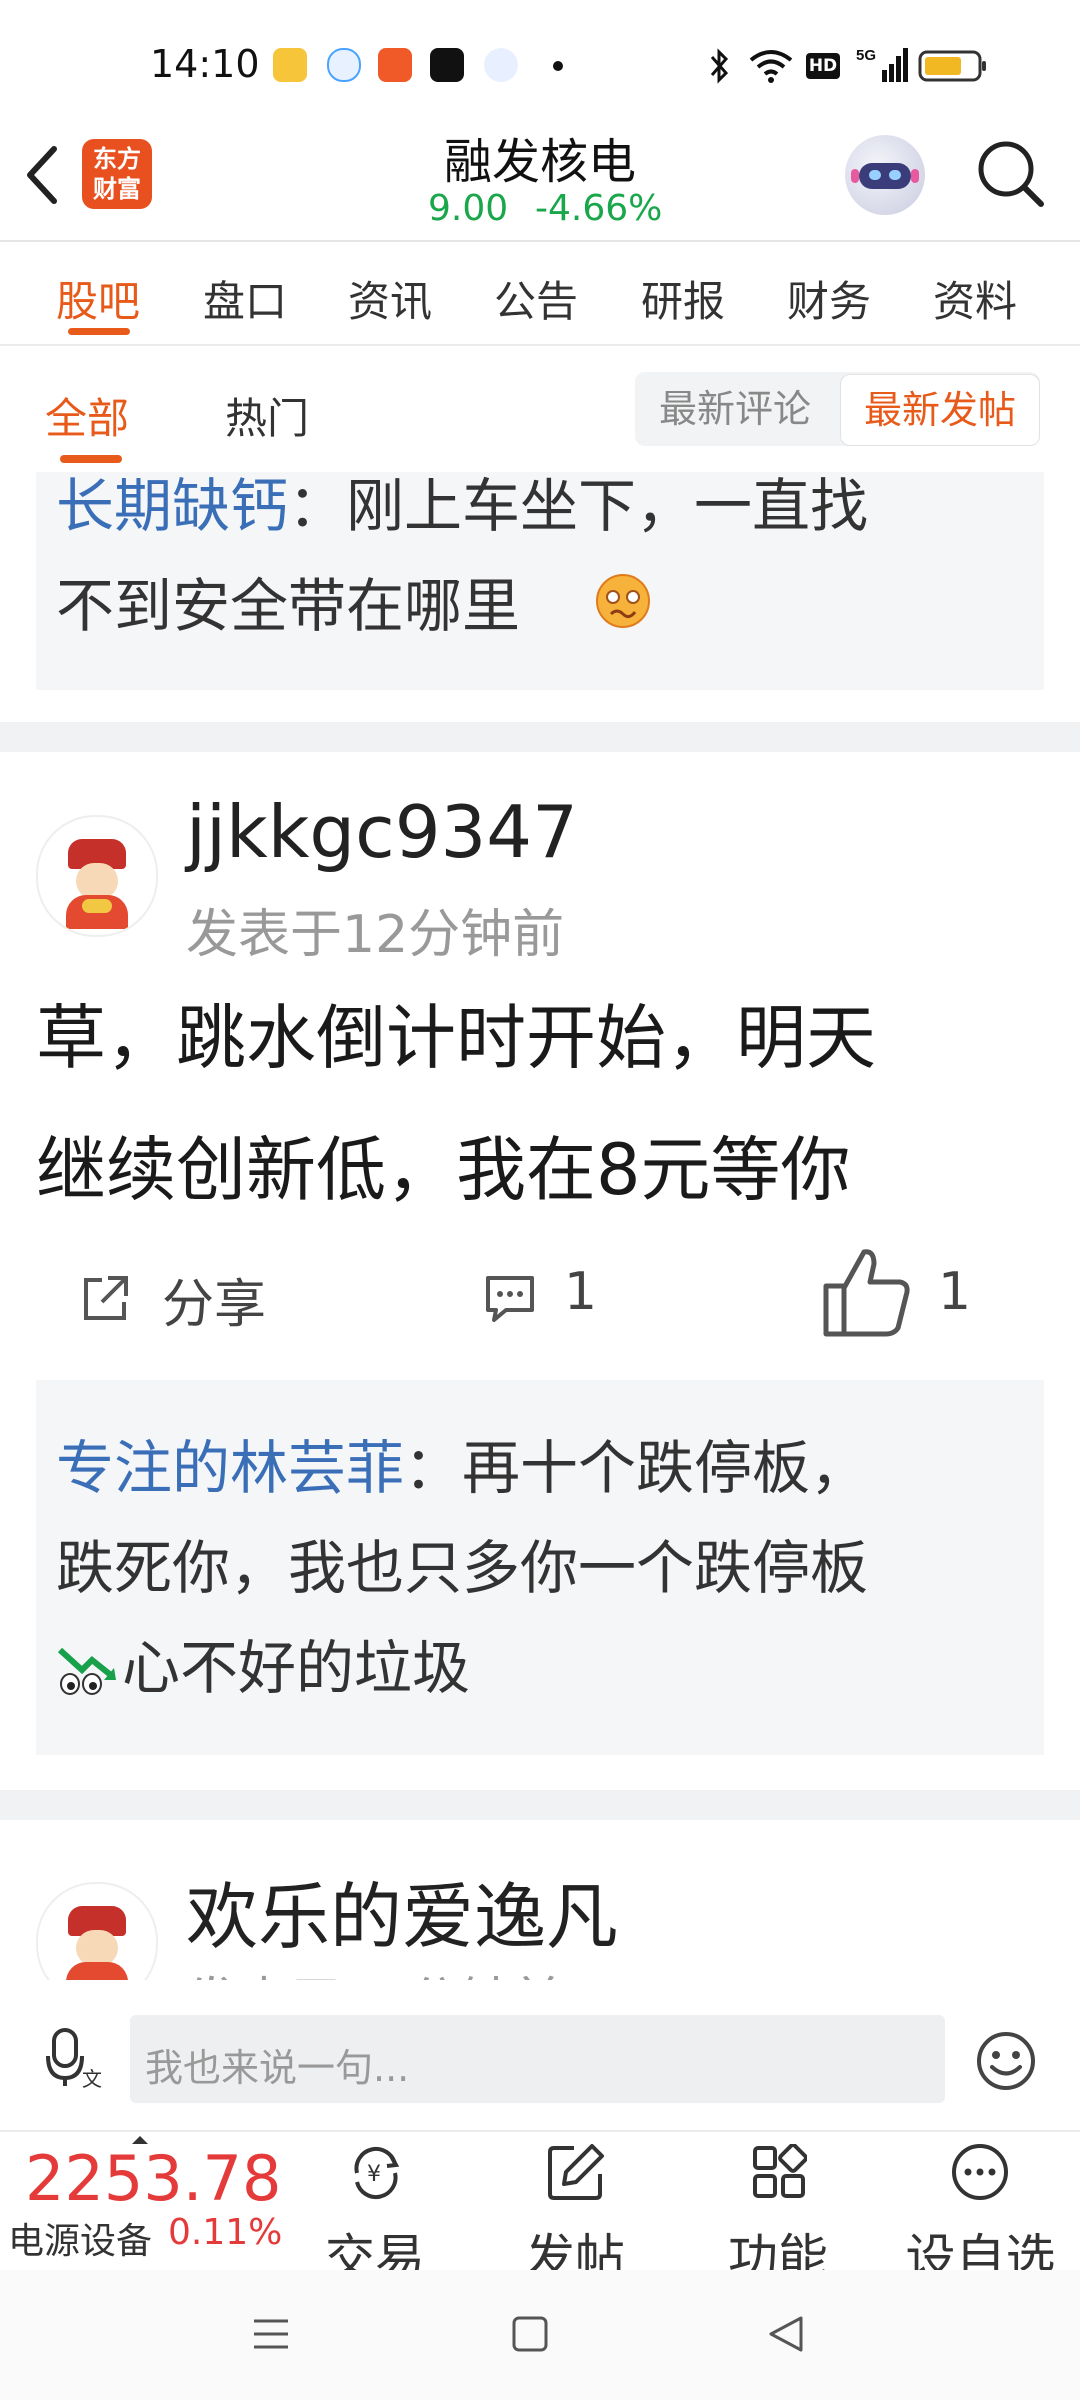 Image resolution: width=1080 pixels, height=2400 pixels. I want to click on nav-watchlist-label: 设自选, so click(980, 2249).